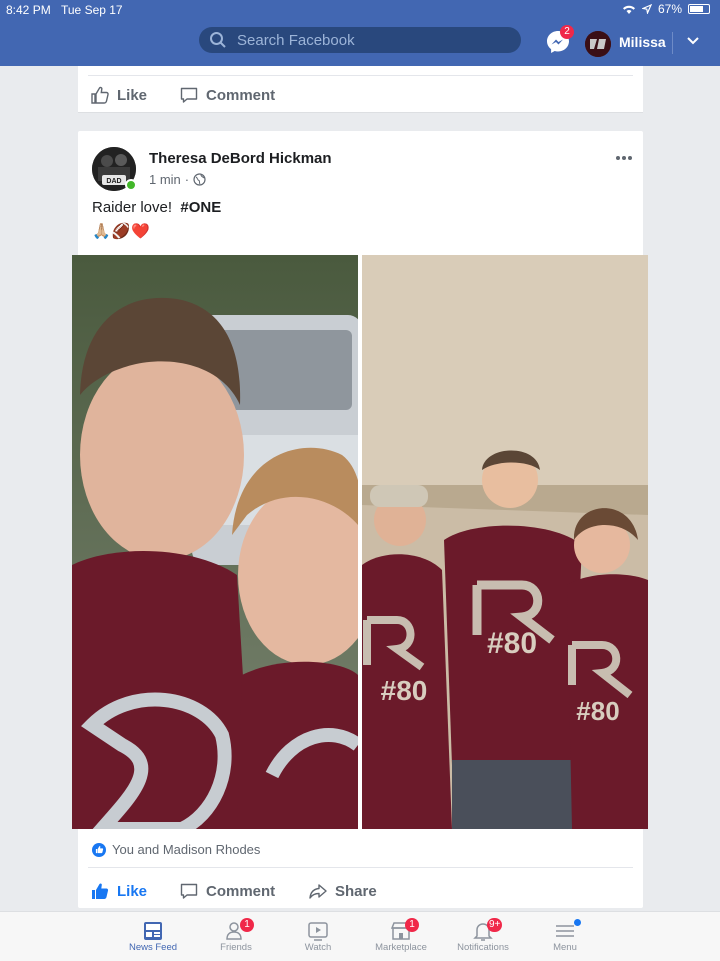 Image resolution: width=720 pixels, height=961 pixels. I want to click on tab-label: Watch, so click(318, 947).